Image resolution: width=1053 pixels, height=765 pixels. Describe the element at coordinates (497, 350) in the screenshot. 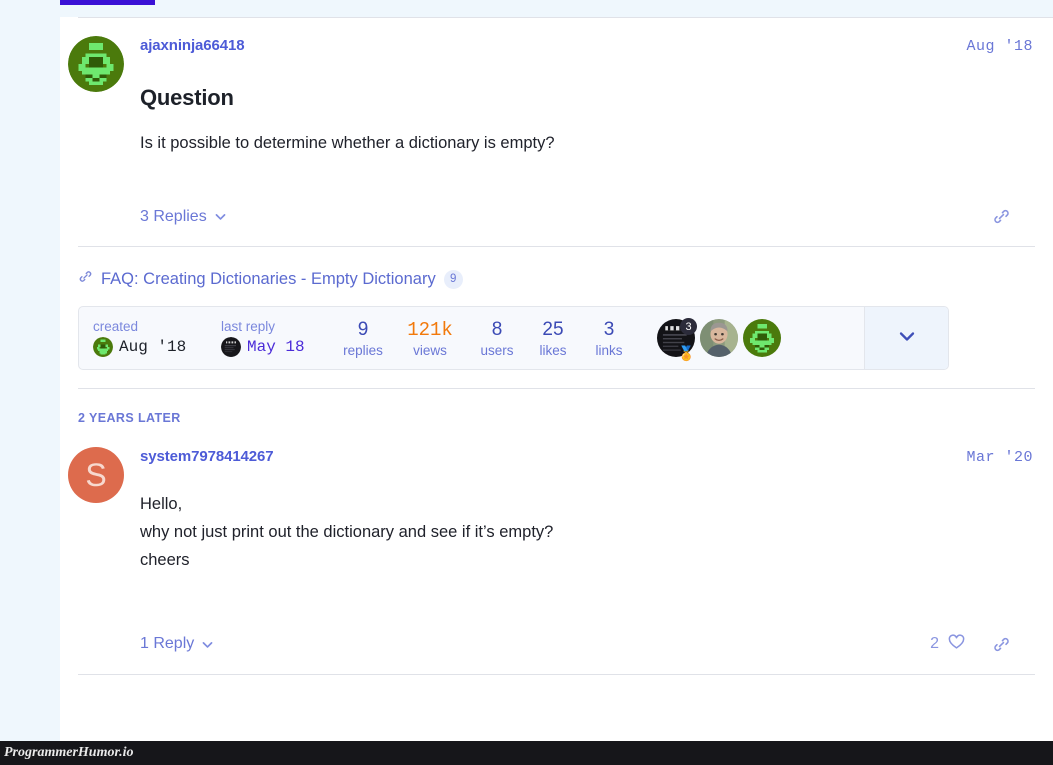

I see `stat-users-label: users` at that location.